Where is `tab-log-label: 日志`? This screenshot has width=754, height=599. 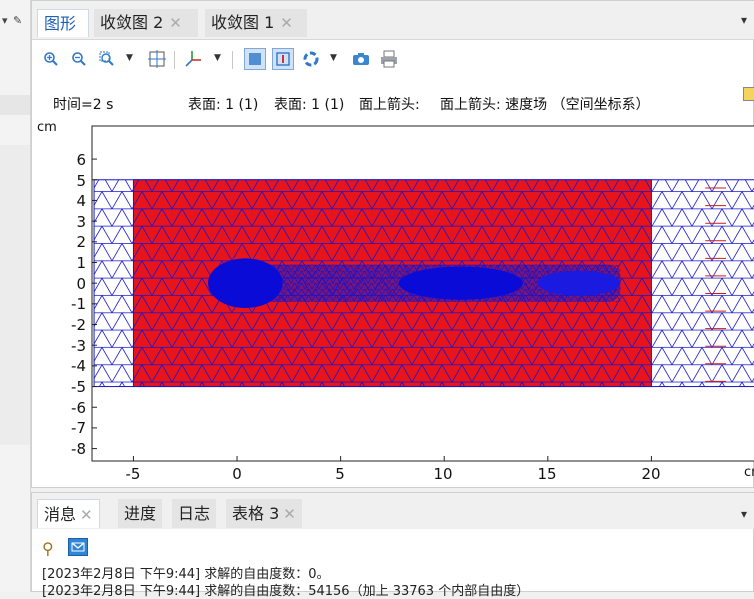
tab-log-label: 日志 is located at coordinates (194, 513).